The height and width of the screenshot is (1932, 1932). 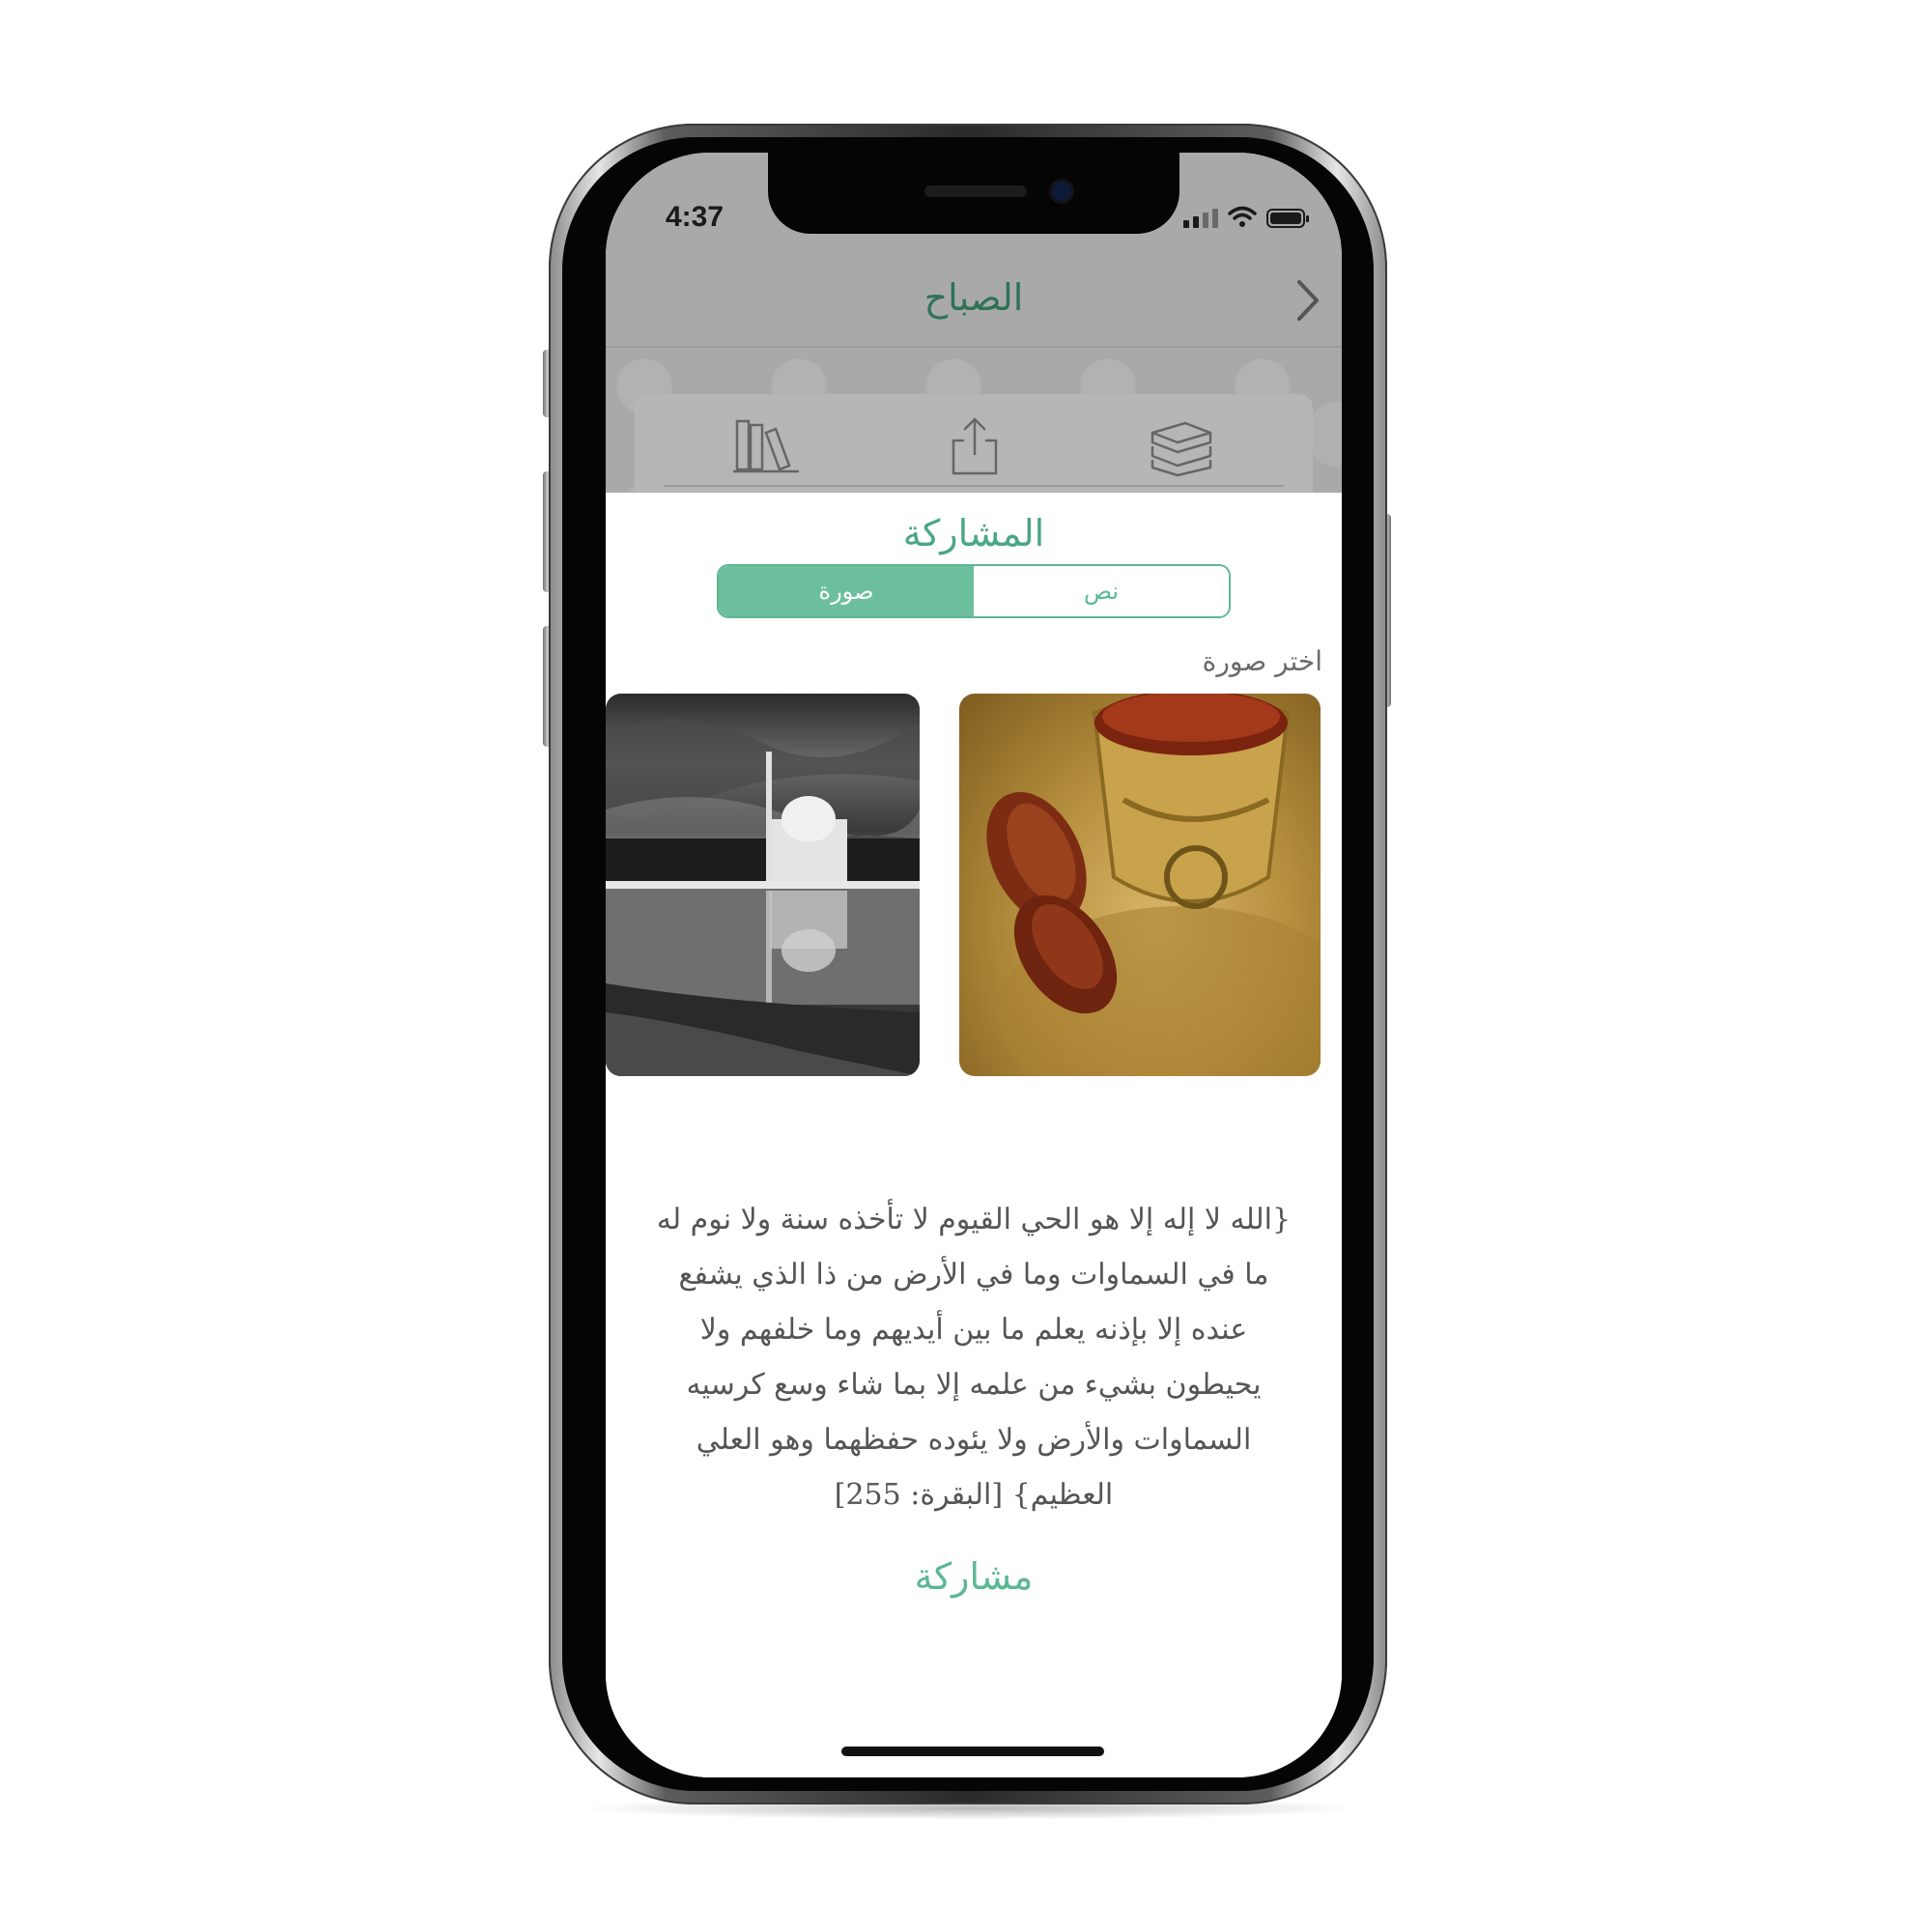 I want to click on status-icons, so click(x=1246, y=214).